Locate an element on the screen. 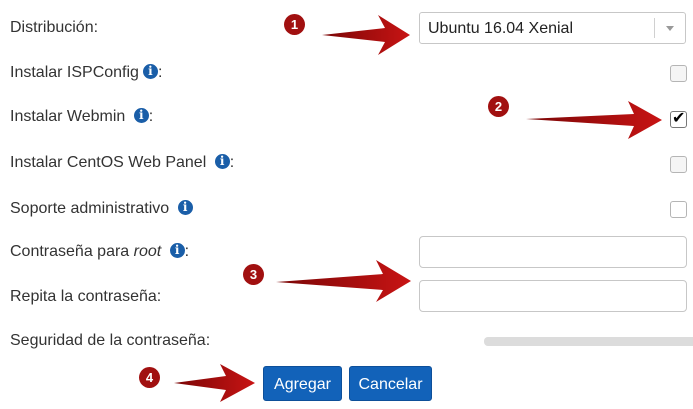  ispconfig-checkbox is located at coordinates (678, 73).